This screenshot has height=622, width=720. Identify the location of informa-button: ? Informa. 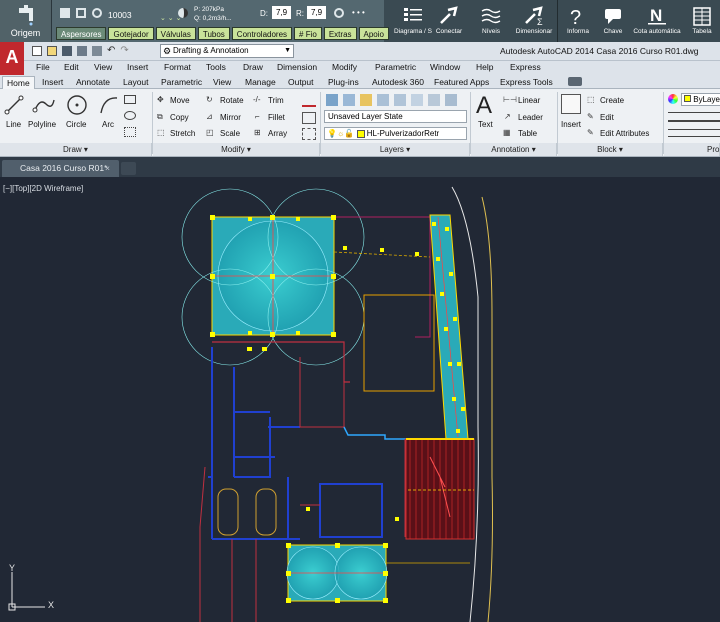
(578, 21).